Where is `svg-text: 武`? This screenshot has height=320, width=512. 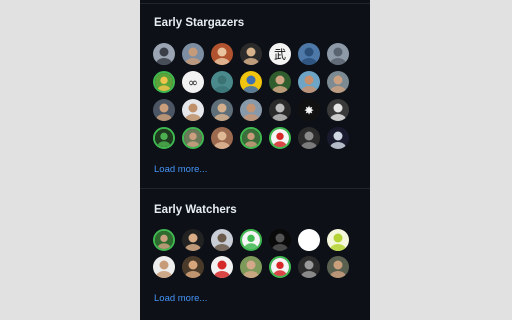
svg-text: 武 is located at coordinates (280, 55).